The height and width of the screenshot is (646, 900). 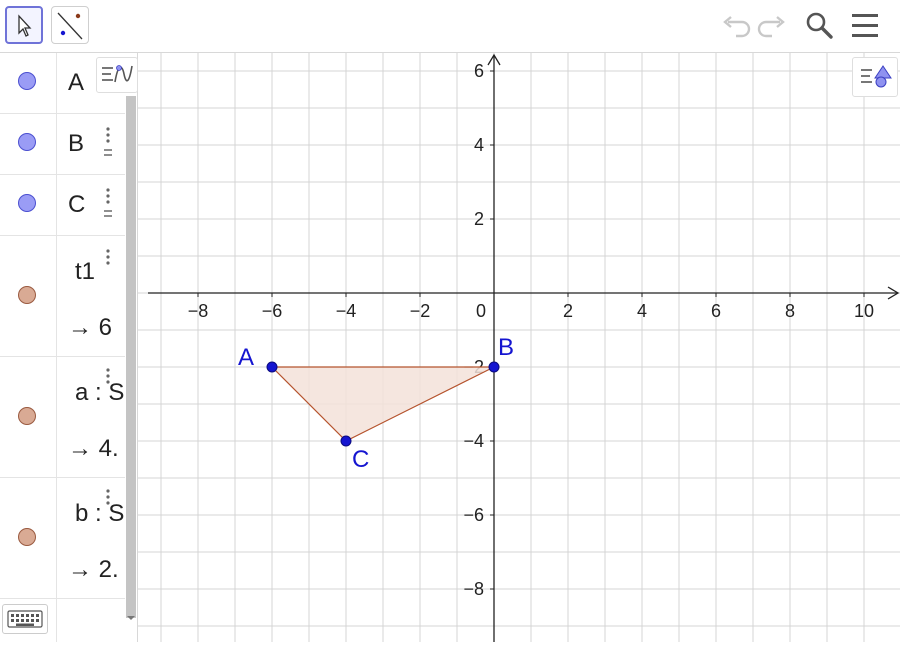 I want to click on line-tool-button, so click(x=70, y=25).